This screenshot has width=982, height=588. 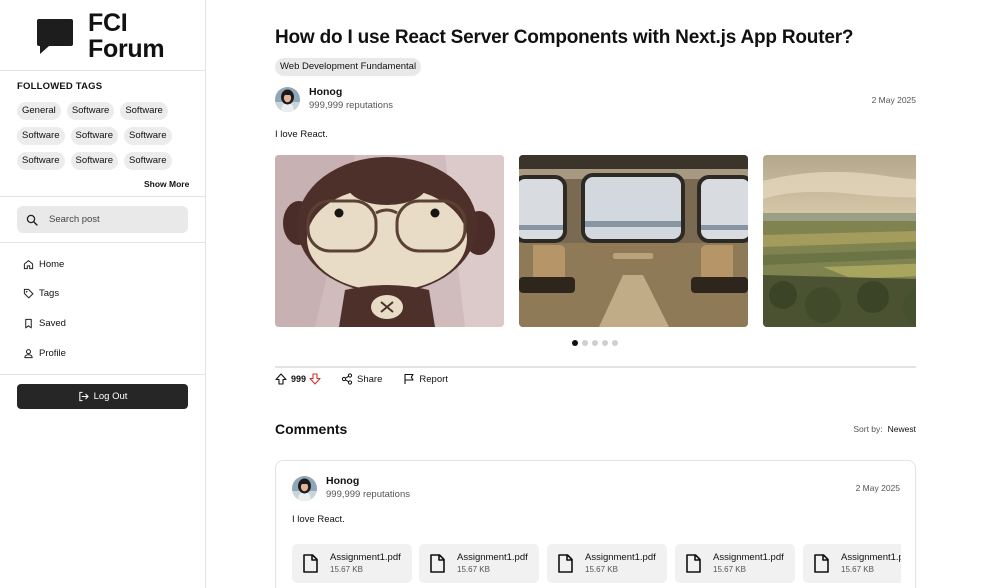 What do you see at coordinates (52, 353) in the screenshot?
I see `nav-label: Profile` at bounding box center [52, 353].